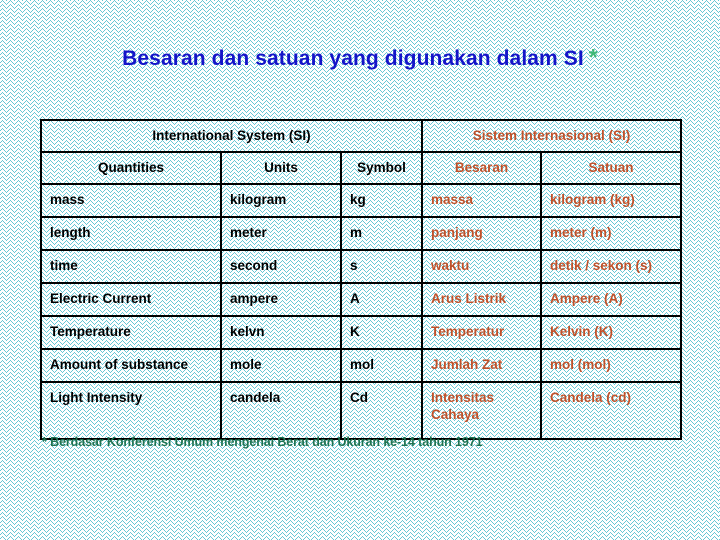  What do you see at coordinates (281, 200) in the screenshot?
I see `cell-unit: kilogram` at bounding box center [281, 200].